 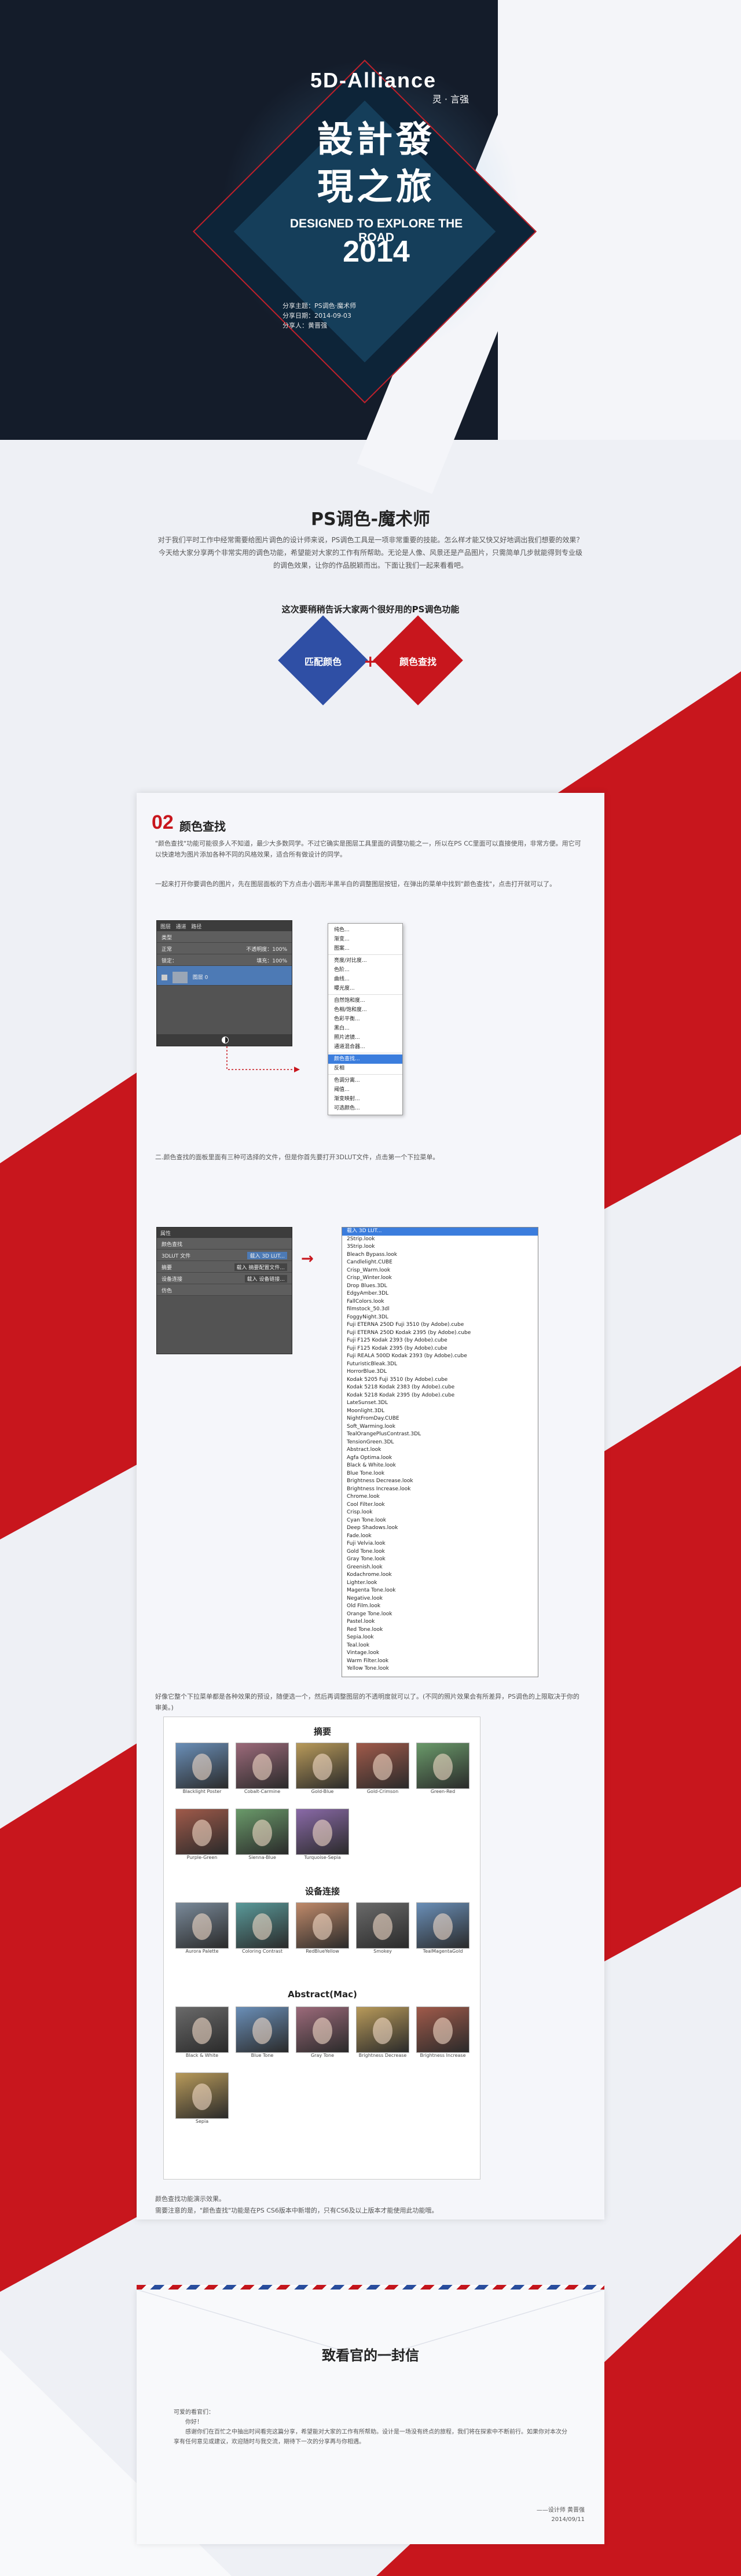 What do you see at coordinates (440, 1638) in the screenshot?
I see `lut-list-item: Sepia.look` at bounding box center [440, 1638].